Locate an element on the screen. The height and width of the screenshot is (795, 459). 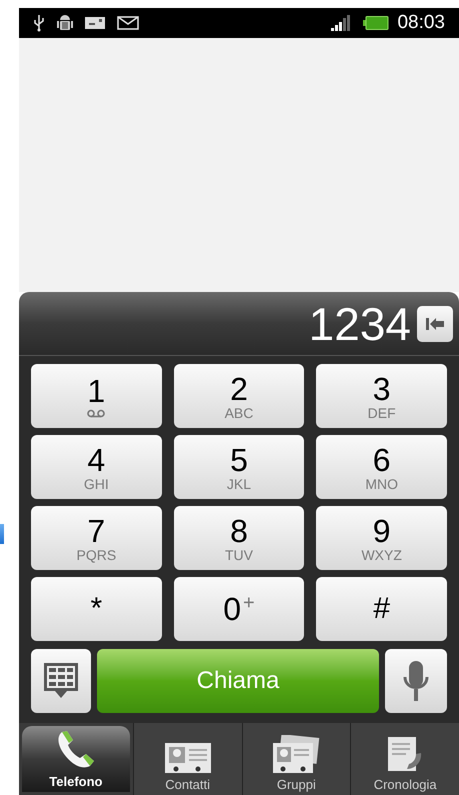
voicemail-message-icon is located at coordinates (95, 23).